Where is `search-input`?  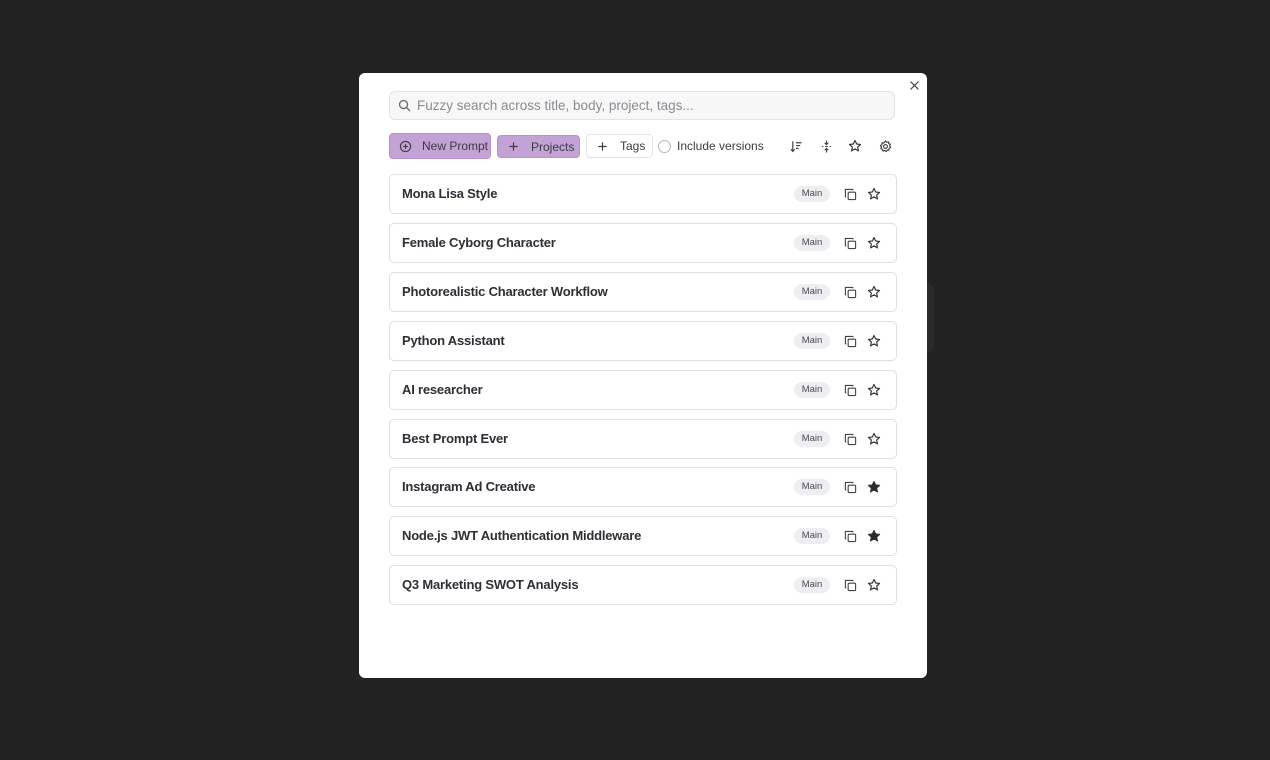 search-input is located at coordinates (647, 105).